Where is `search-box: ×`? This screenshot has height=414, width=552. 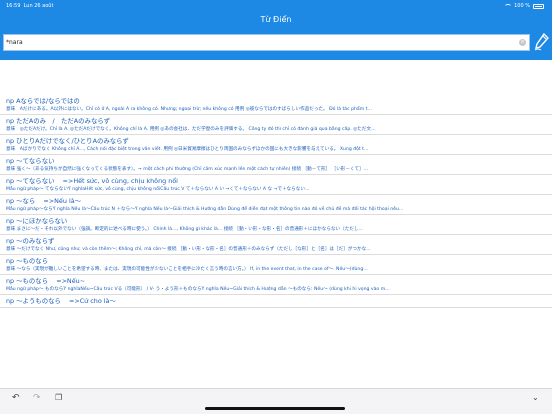
search-box: × is located at coordinates (266, 42).